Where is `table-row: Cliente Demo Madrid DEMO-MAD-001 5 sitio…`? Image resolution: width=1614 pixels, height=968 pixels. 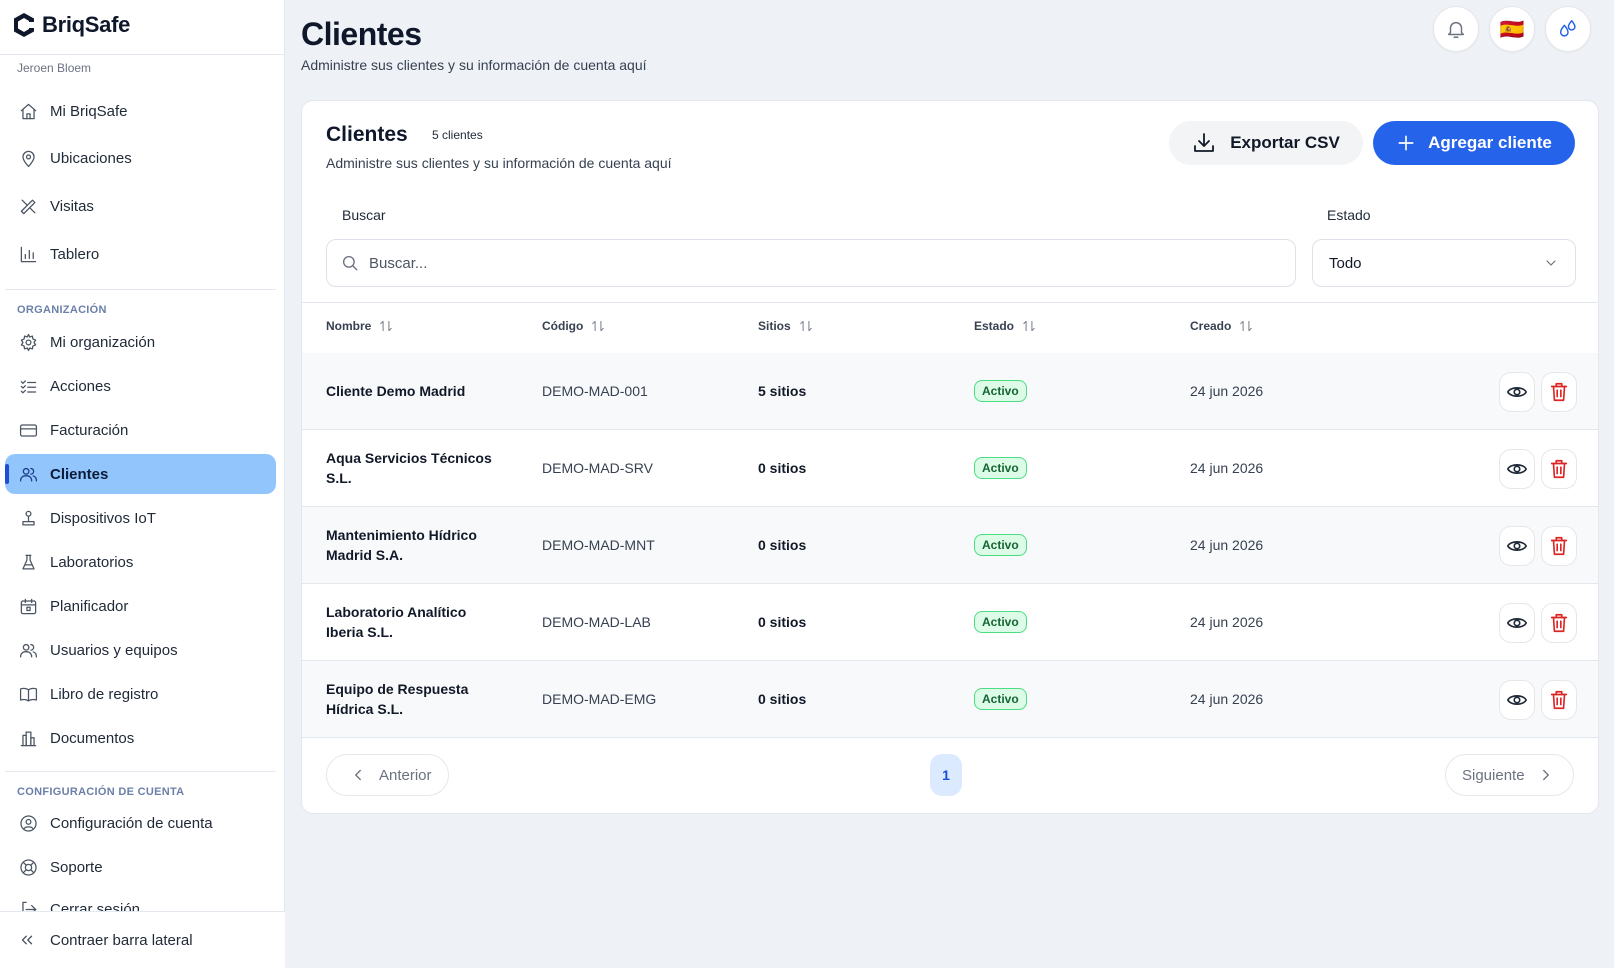
table-row: Cliente Demo Madrid DEMO-MAD-001 5 sitio… is located at coordinates (950, 391).